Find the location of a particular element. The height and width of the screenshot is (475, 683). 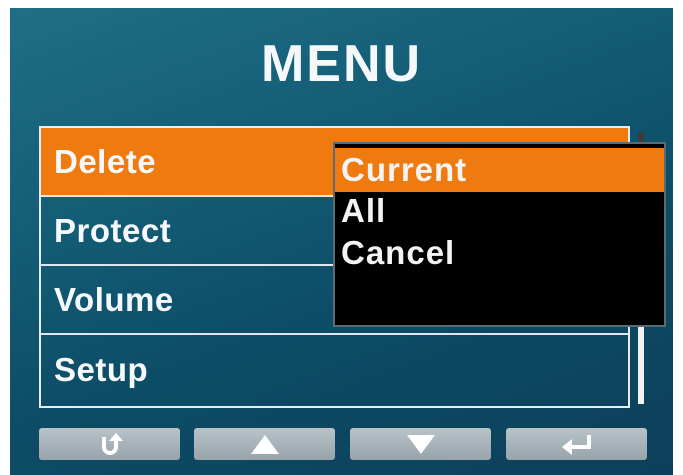

popup-item-label: Cancel is located at coordinates (398, 252).